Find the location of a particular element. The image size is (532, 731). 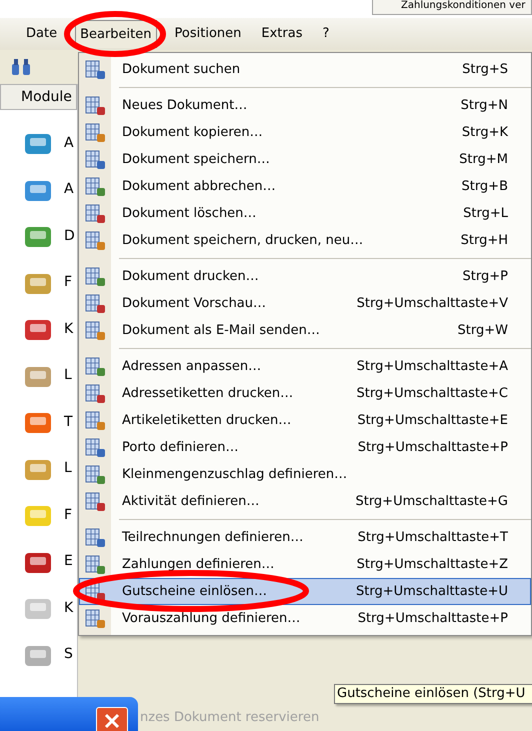

binoculars-icon is located at coordinates (21, 67).